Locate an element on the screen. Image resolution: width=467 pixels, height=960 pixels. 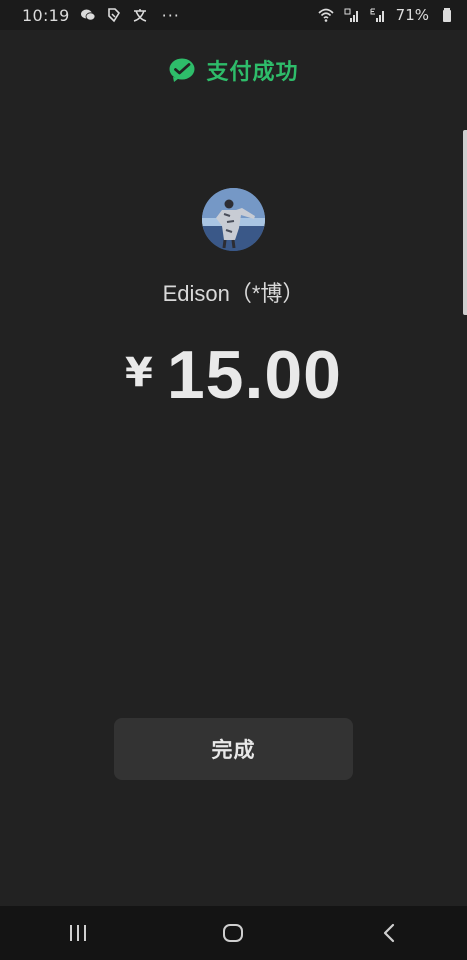
done-button: 完成 is located at coordinates (233, 749).